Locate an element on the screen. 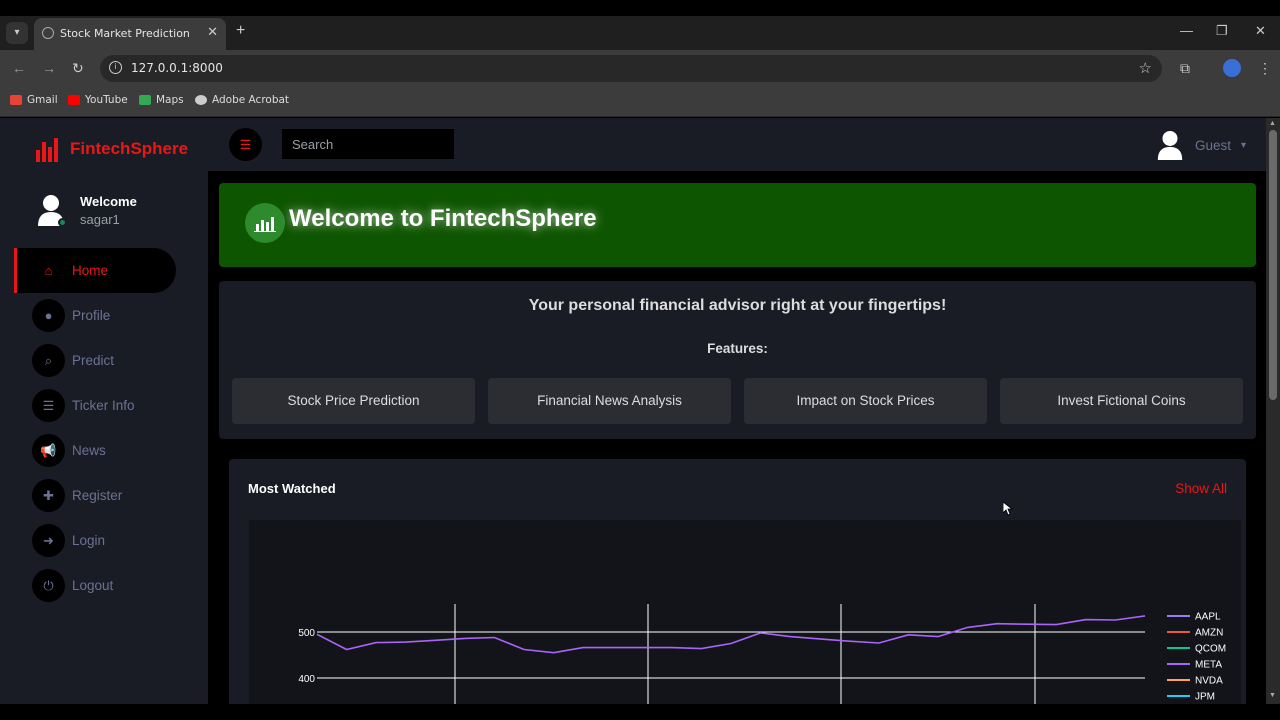 This screenshot has width=1280, height=720. bookmark-gmail: Gmail is located at coordinates (34, 100).